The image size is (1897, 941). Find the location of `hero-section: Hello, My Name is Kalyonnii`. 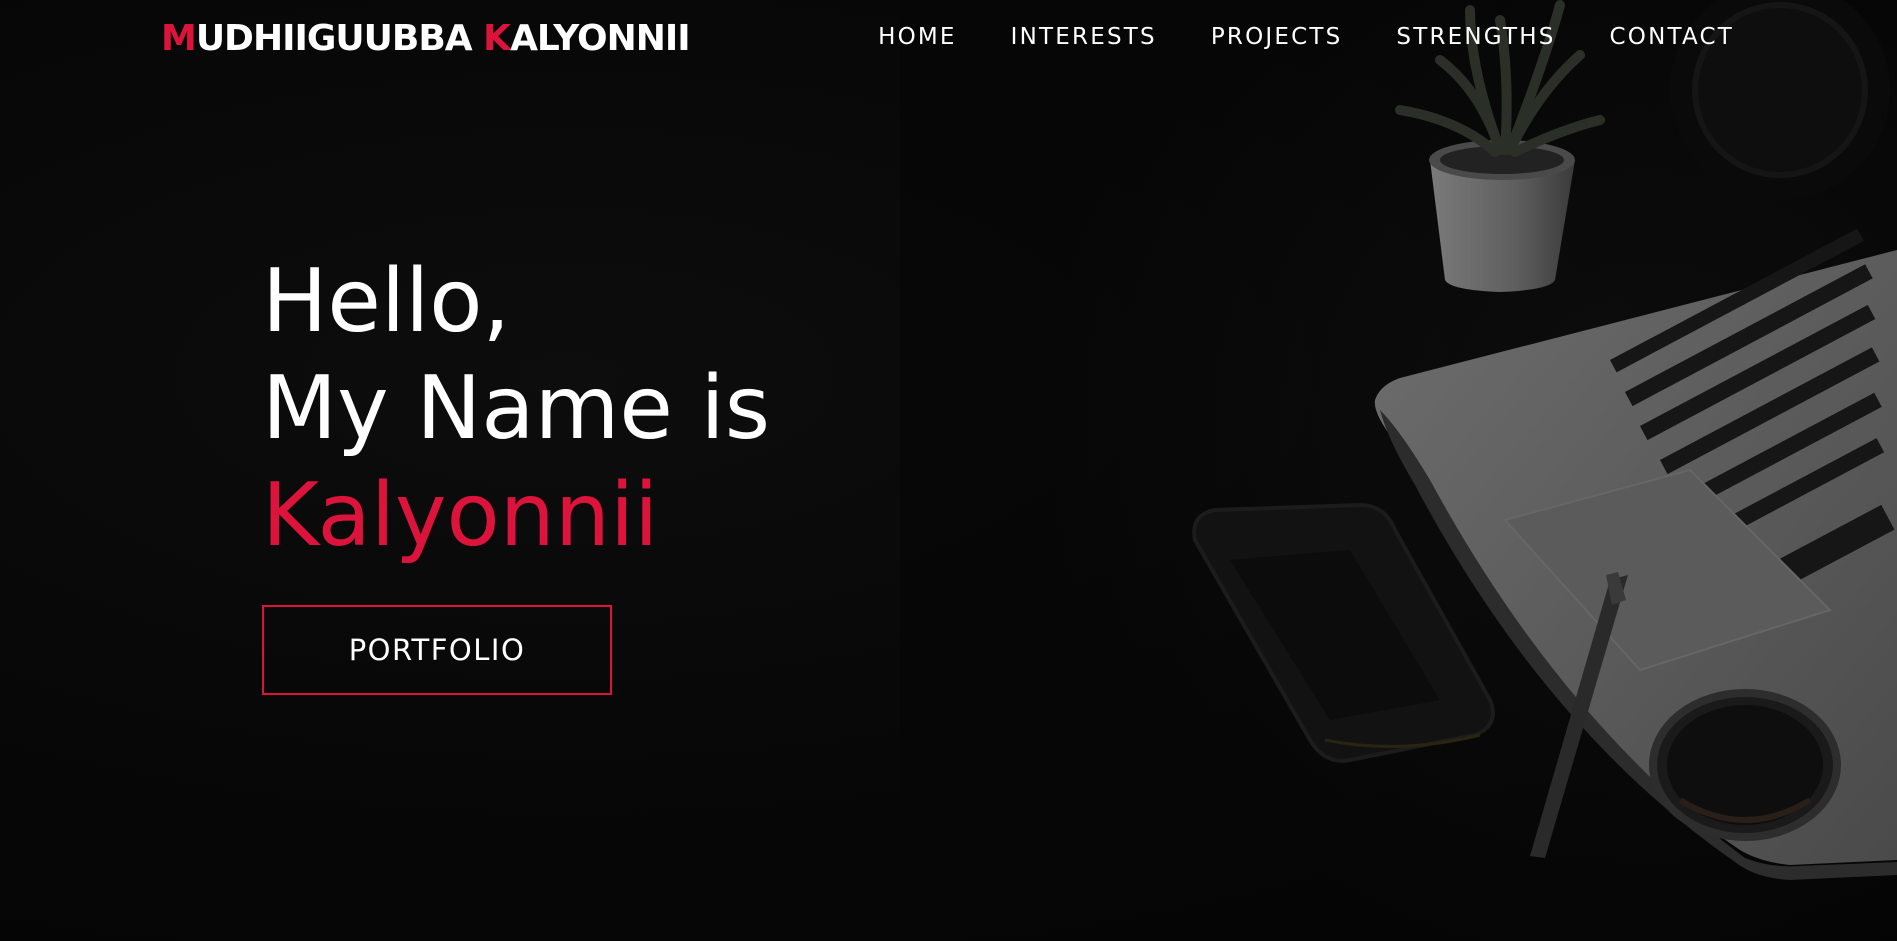

hero-section: Hello, My Name is Kalyonnii is located at coordinates (516, 408).